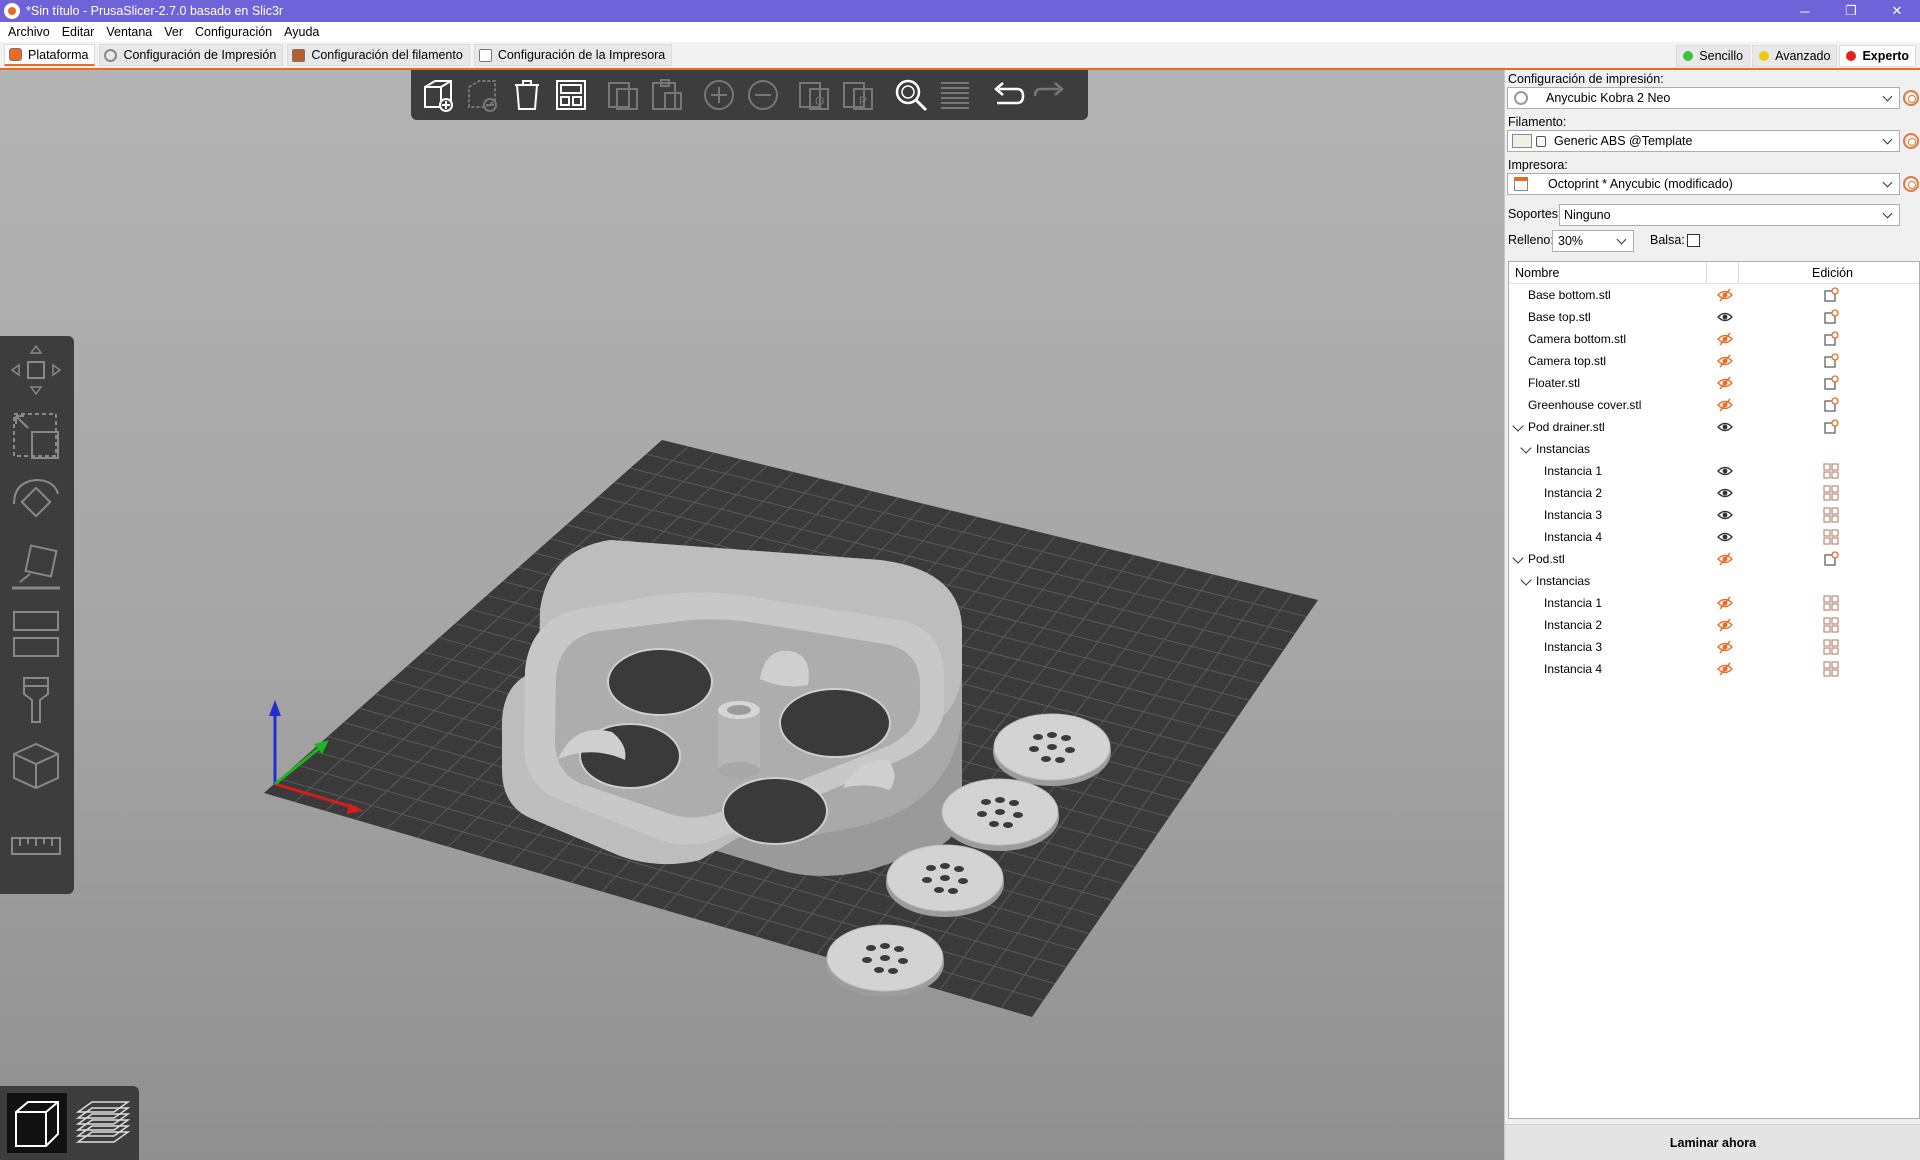 The width and height of the screenshot is (1920, 1160). Describe the element at coordinates (1729, 215) in the screenshot. I see `supports-combo: Ninguno` at that location.